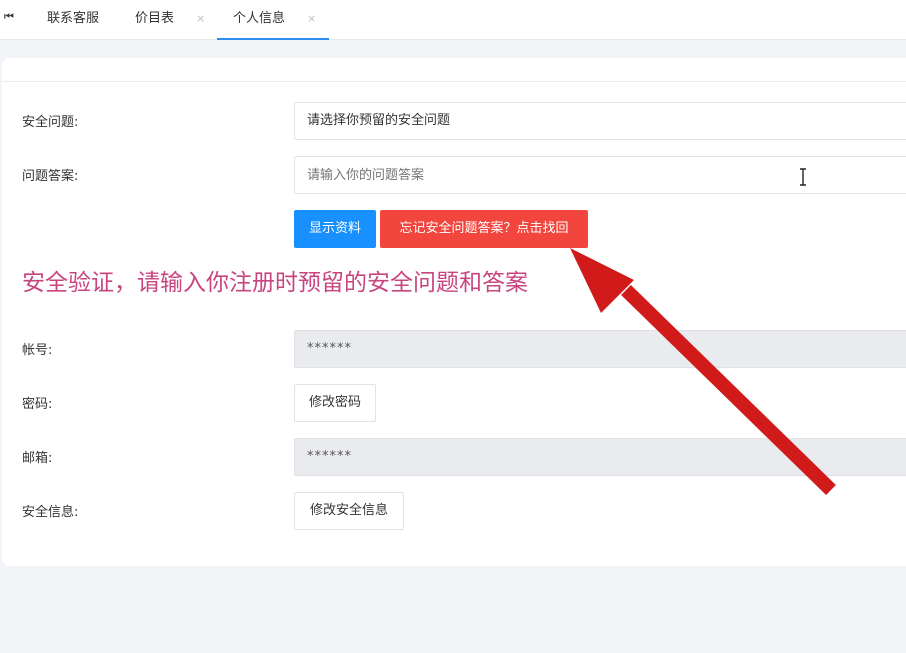 The width and height of the screenshot is (906, 653). I want to click on tab-label: 价目表, so click(155, 18).